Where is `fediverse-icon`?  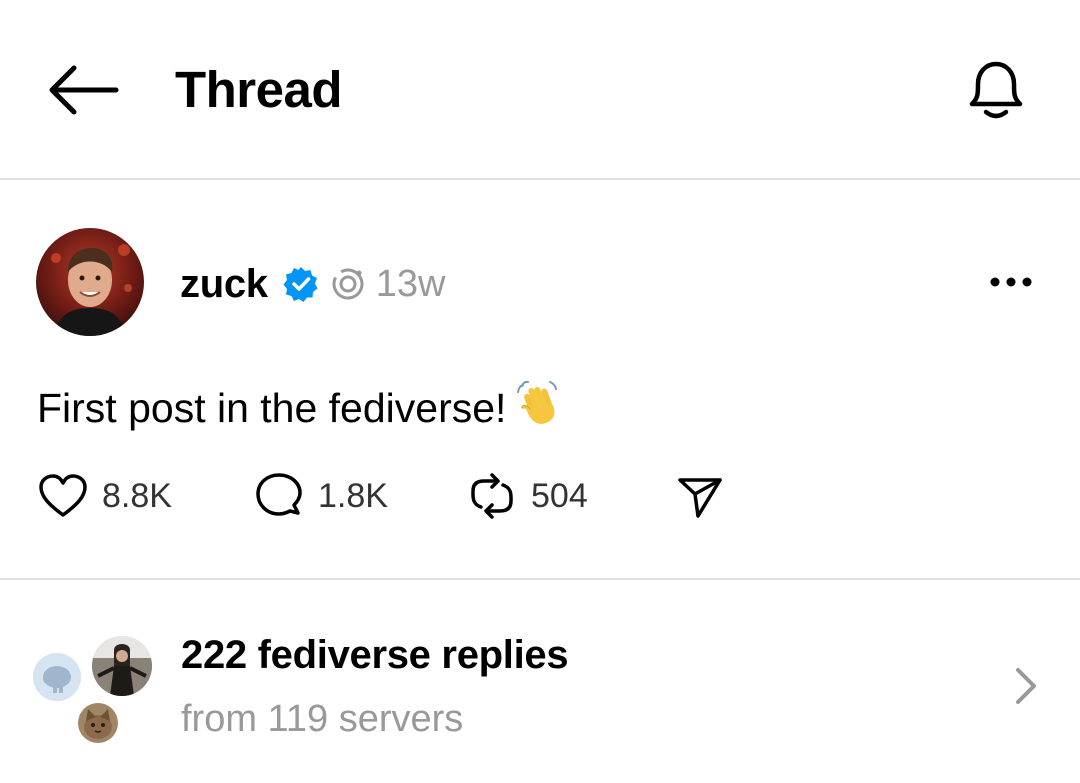 fediverse-icon is located at coordinates (348, 284).